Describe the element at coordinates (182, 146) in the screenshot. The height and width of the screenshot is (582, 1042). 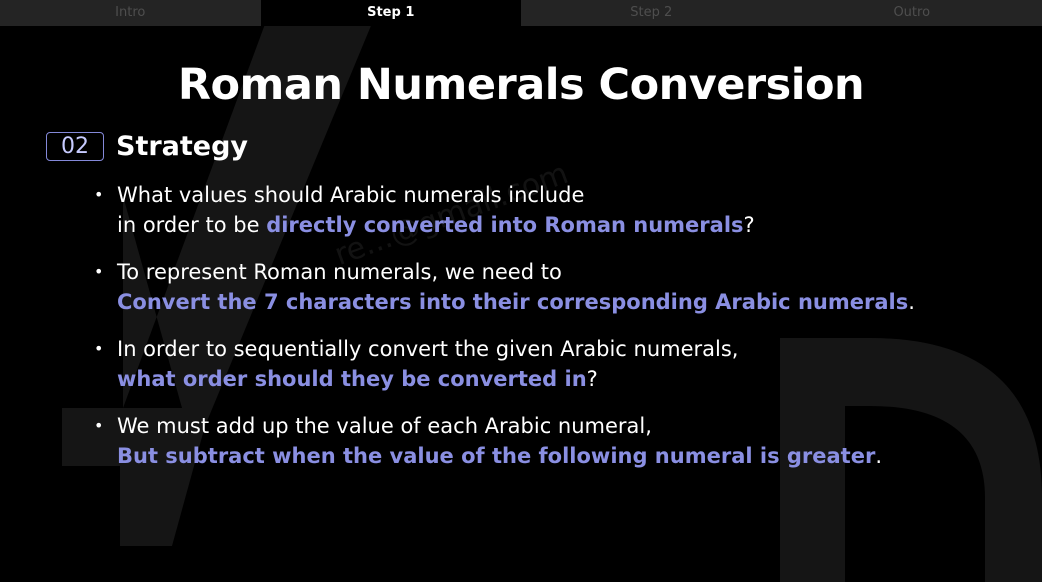
I see `section-title: Strategy` at that location.